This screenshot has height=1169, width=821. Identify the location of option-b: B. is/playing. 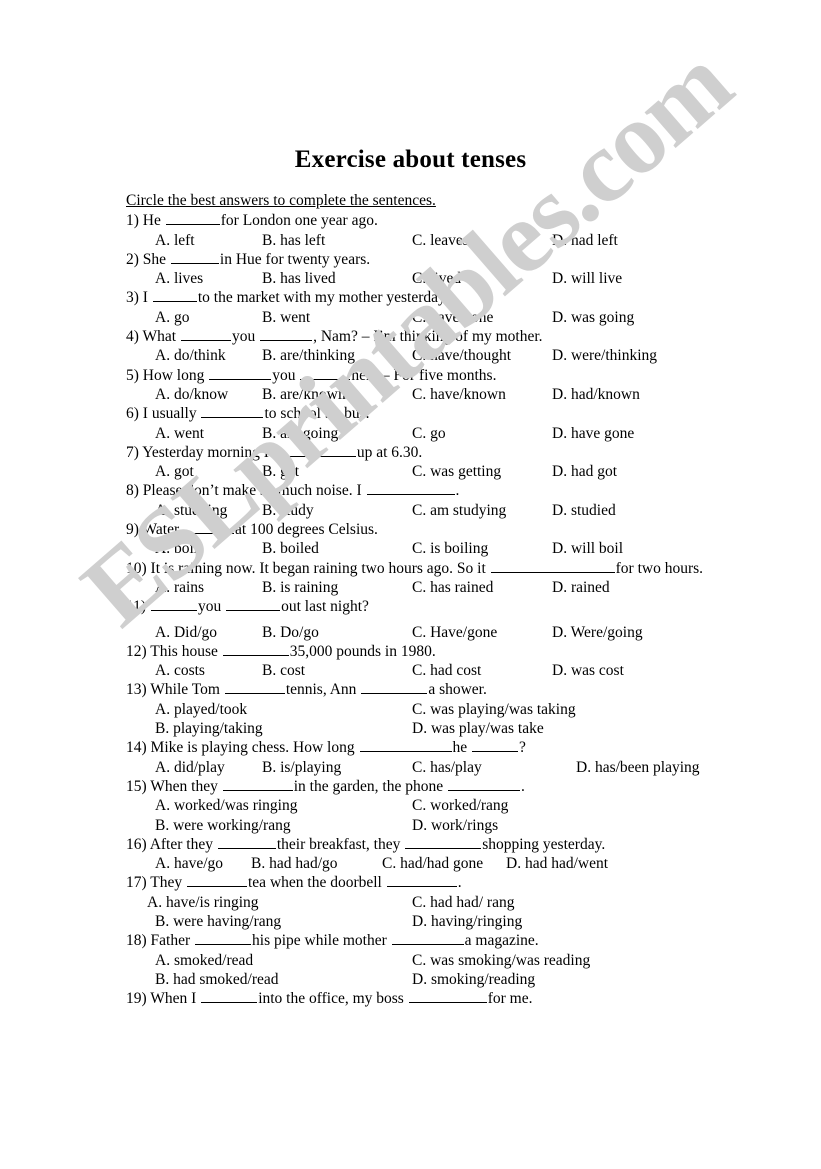
(301, 767).